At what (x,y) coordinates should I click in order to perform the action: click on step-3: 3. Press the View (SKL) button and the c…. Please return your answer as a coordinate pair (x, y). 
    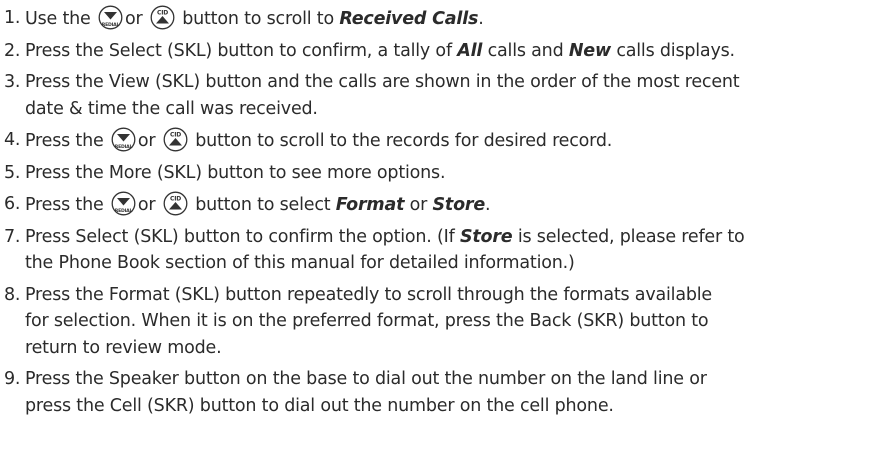
    Looking at the image, I should click on (435, 95).